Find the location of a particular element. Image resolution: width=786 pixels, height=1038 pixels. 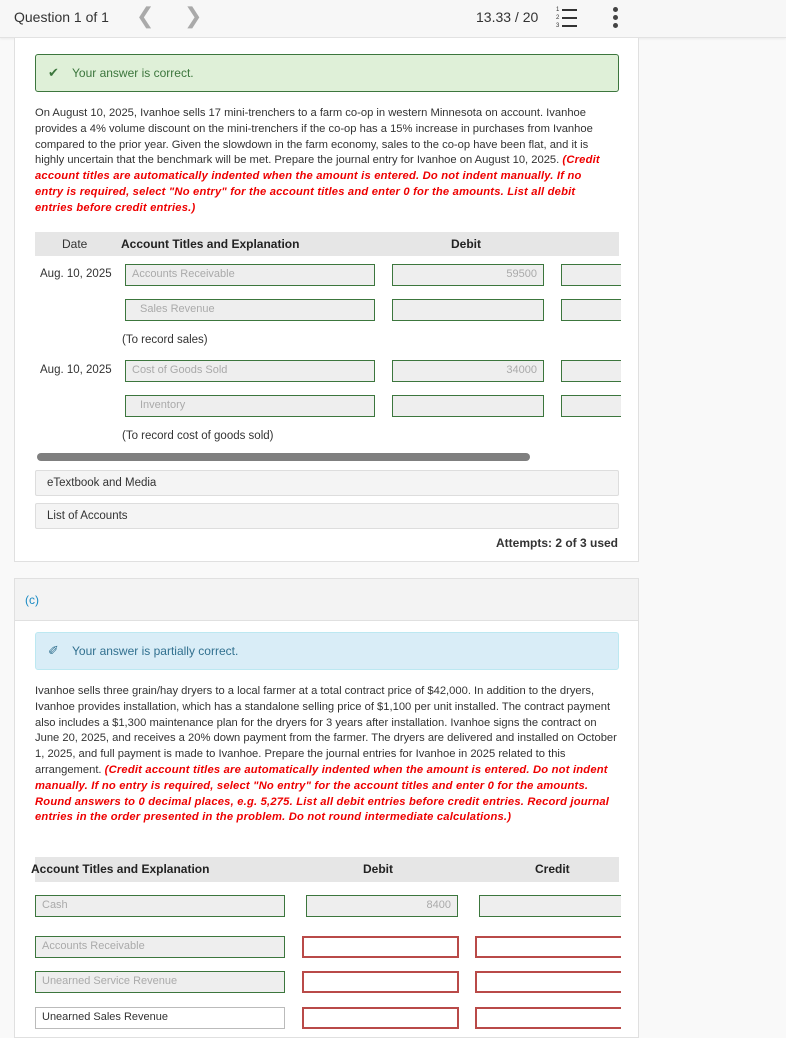

alert-text: Your answer is correct. is located at coordinates (133, 73).